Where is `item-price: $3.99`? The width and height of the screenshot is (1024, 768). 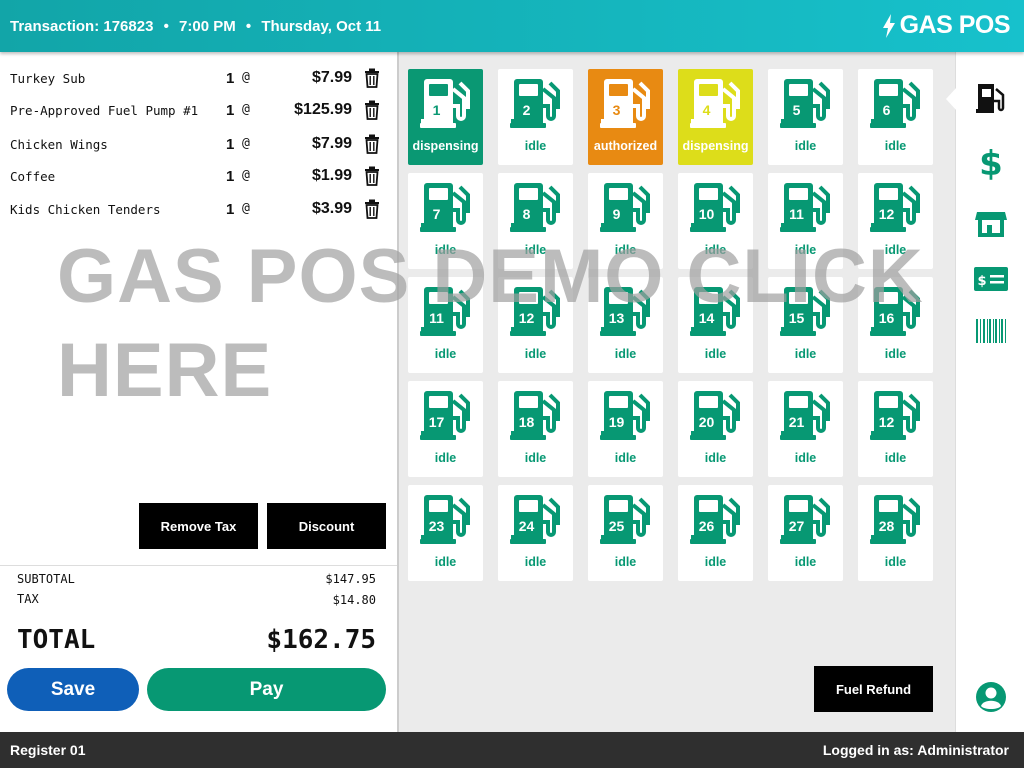
item-price: $3.99 is located at coordinates (331, 208).